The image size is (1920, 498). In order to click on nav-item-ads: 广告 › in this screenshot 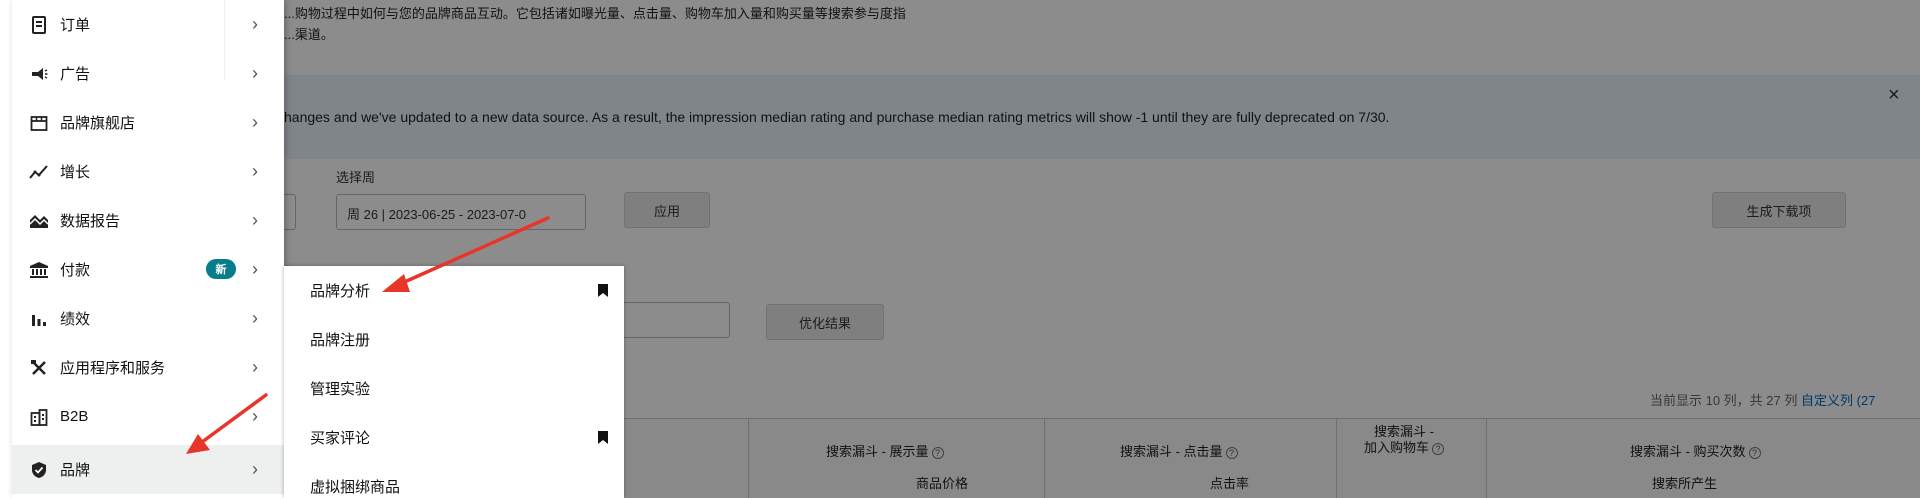, I will do `click(148, 73)`.